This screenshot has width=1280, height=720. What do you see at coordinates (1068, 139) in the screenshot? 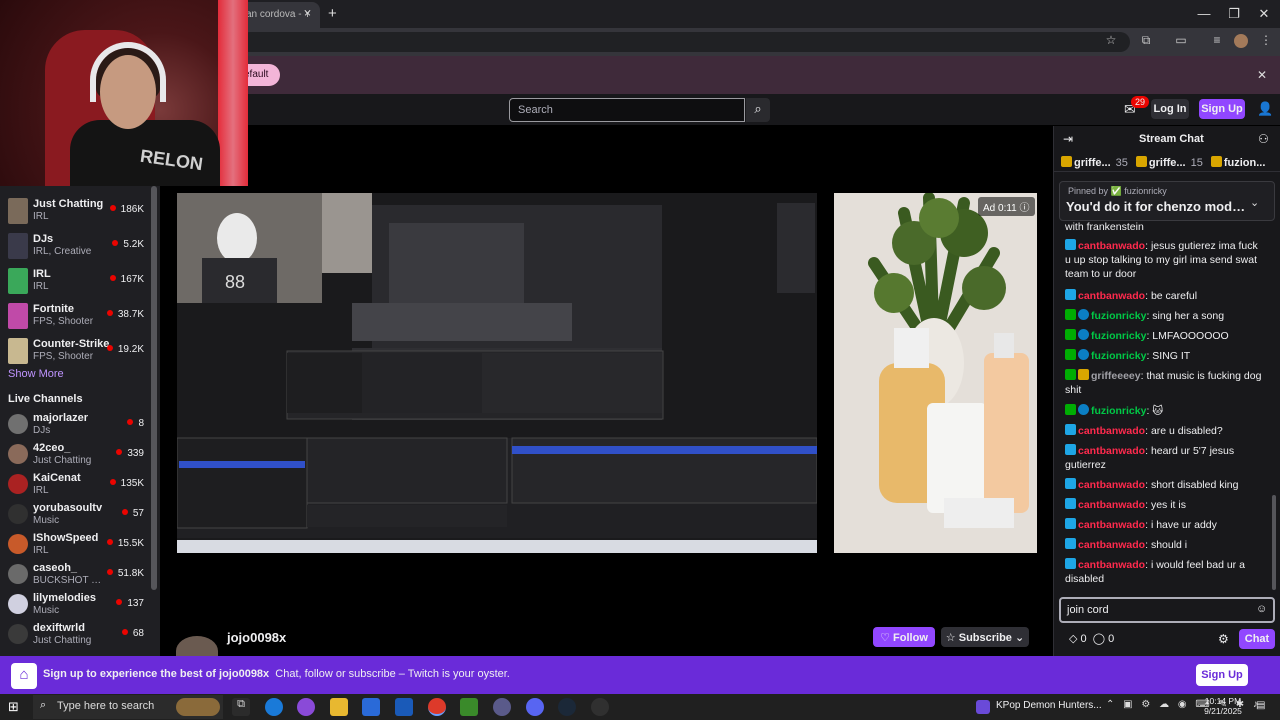
I see `collapse-chat-icon: ⇥` at bounding box center [1068, 139].